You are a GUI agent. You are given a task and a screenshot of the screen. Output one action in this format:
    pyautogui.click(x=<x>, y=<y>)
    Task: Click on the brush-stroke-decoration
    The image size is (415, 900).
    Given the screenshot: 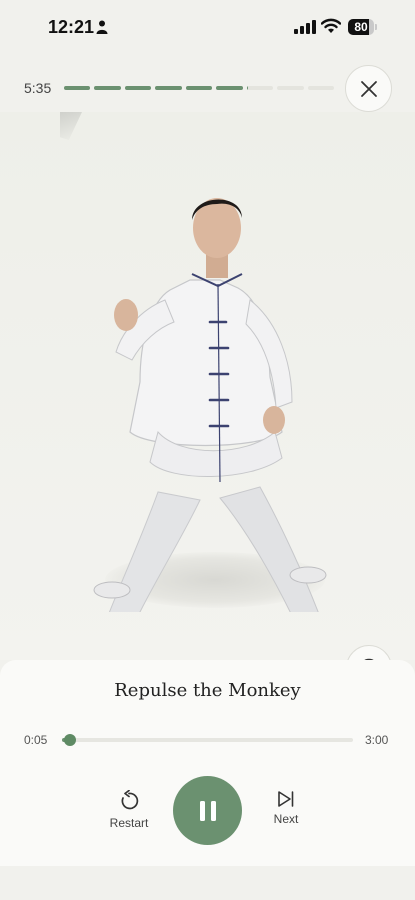 What is the action you would take?
    pyautogui.click(x=71, y=126)
    